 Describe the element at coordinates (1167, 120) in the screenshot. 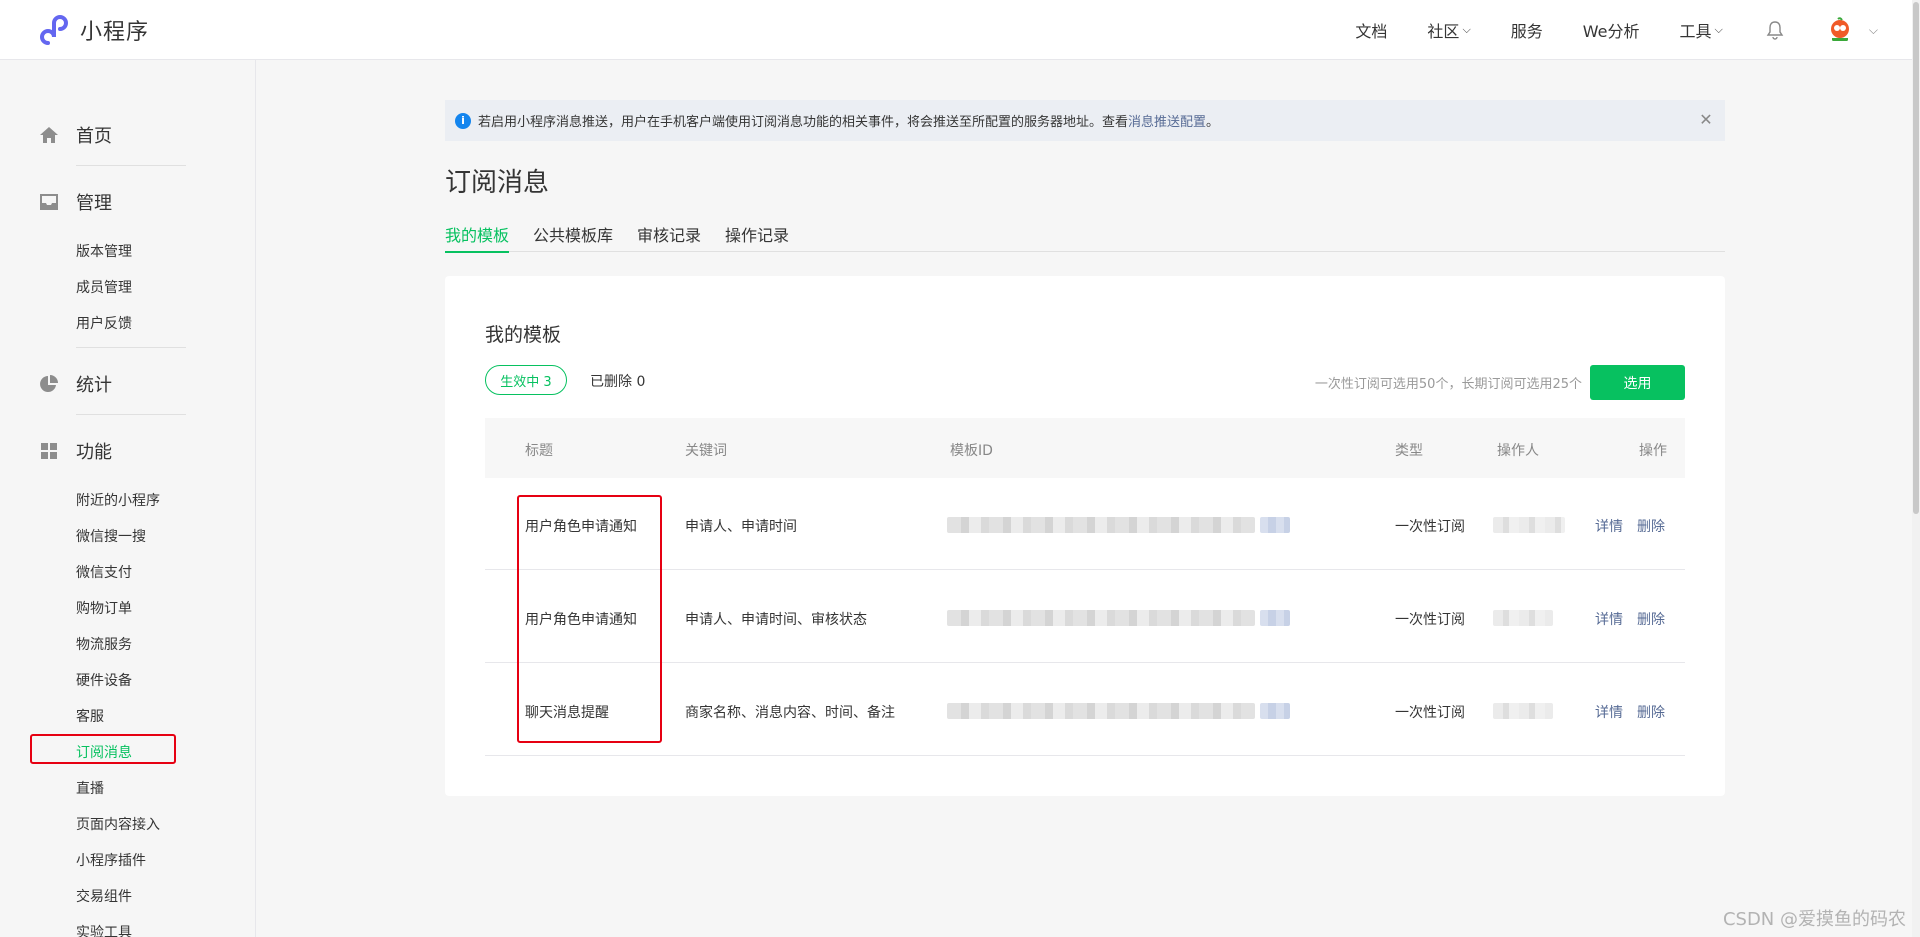

I see `notice-link-push-config: 消息推送配置` at that location.